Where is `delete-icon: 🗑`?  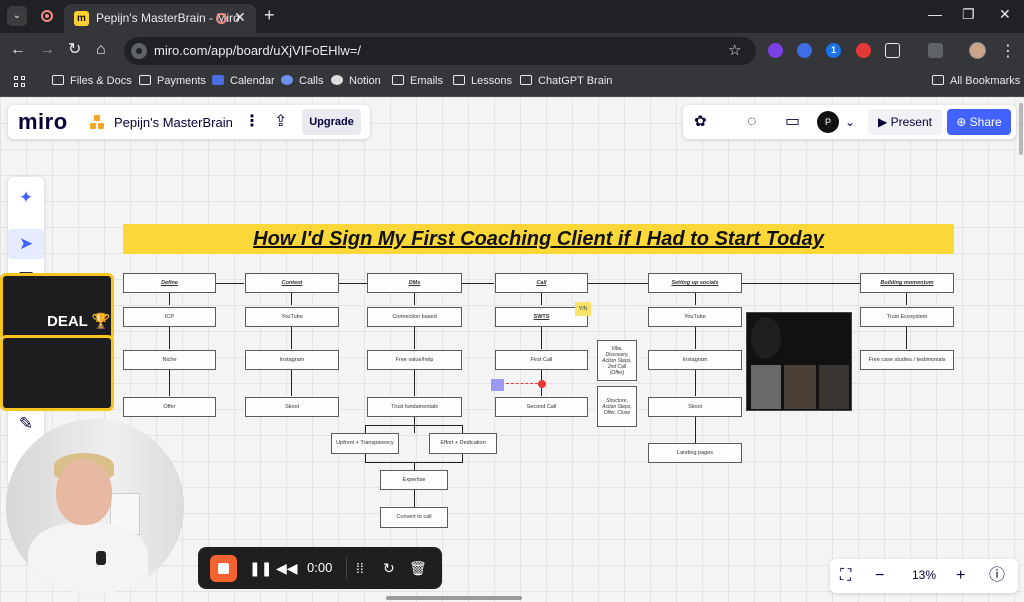 delete-icon: 🗑 is located at coordinates (418, 568).